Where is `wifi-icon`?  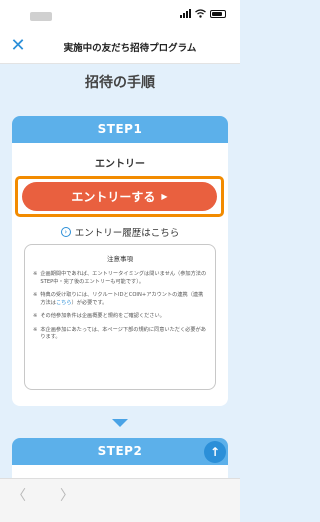 wifi-icon is located at coordinates (200, 13).